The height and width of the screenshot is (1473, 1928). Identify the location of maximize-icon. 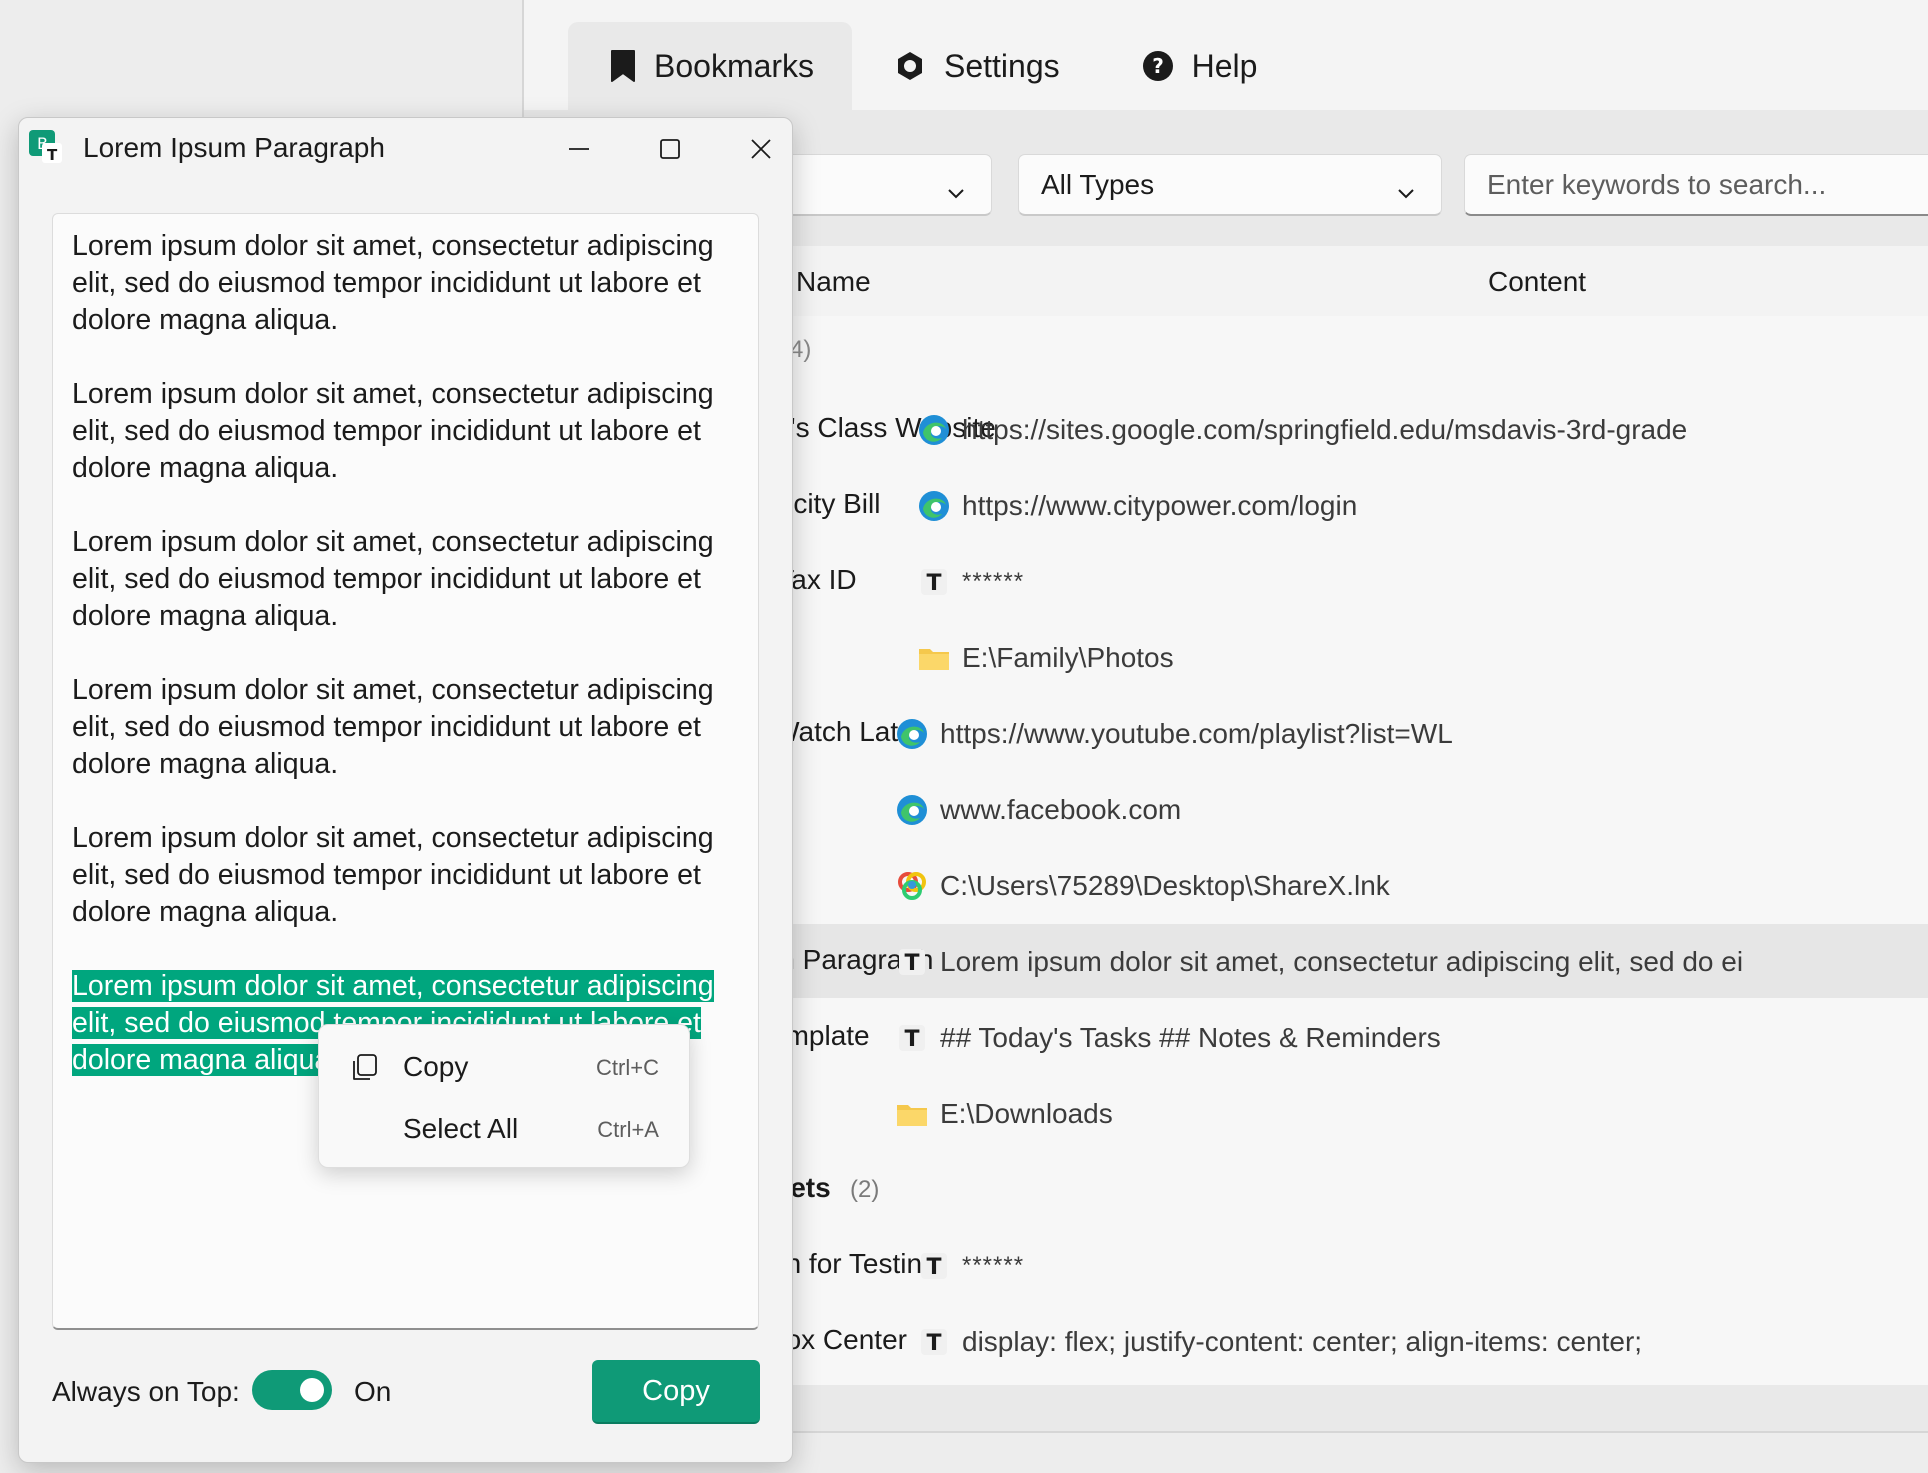
(670, 149).